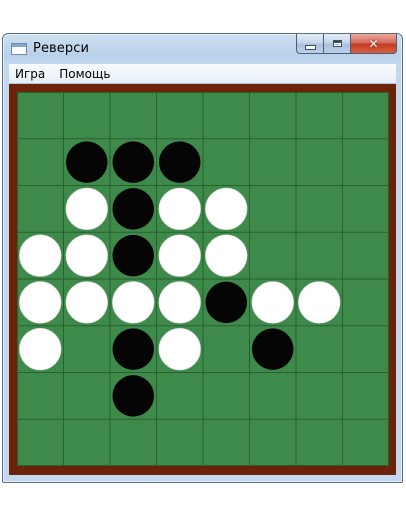 Image resolution: width=406 pixels, height=516 pixels. I want to click on minimize-icon, so click(310, 47).